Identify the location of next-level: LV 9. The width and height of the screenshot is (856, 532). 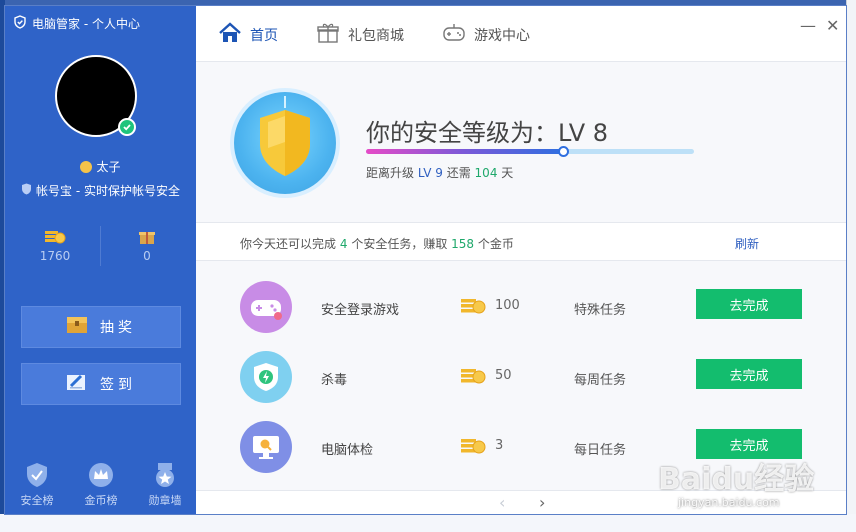
(430, 173).